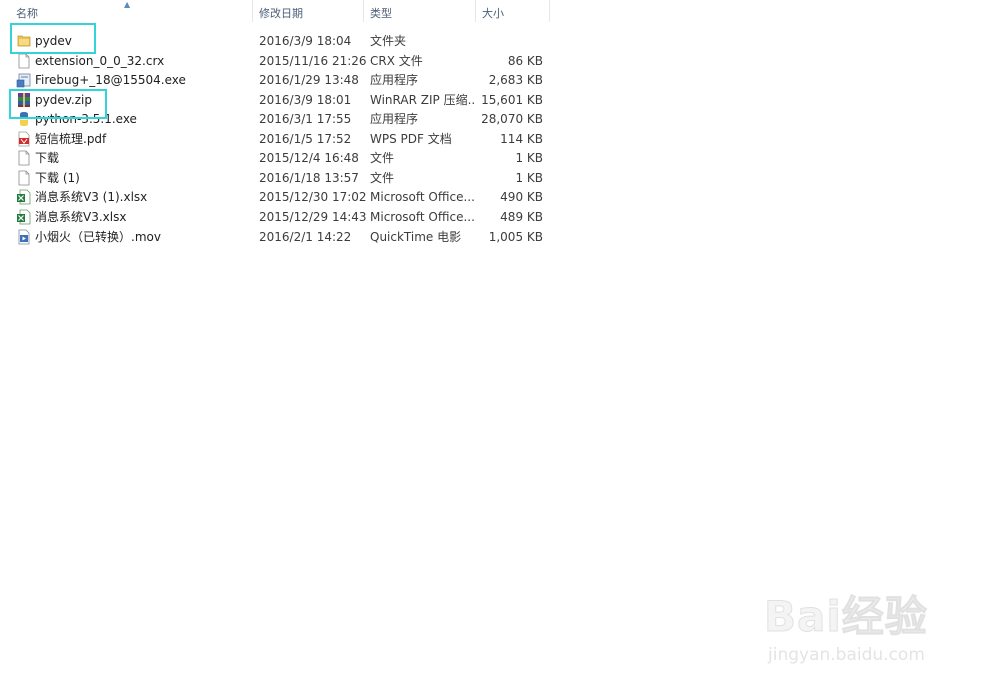 This screenshot has width=1000, height=688. What do you see at coordinates (846, 655) in the screenshot?
I see `watermark-url: jingyan.baidu.com` at bounding box center [846, 655].